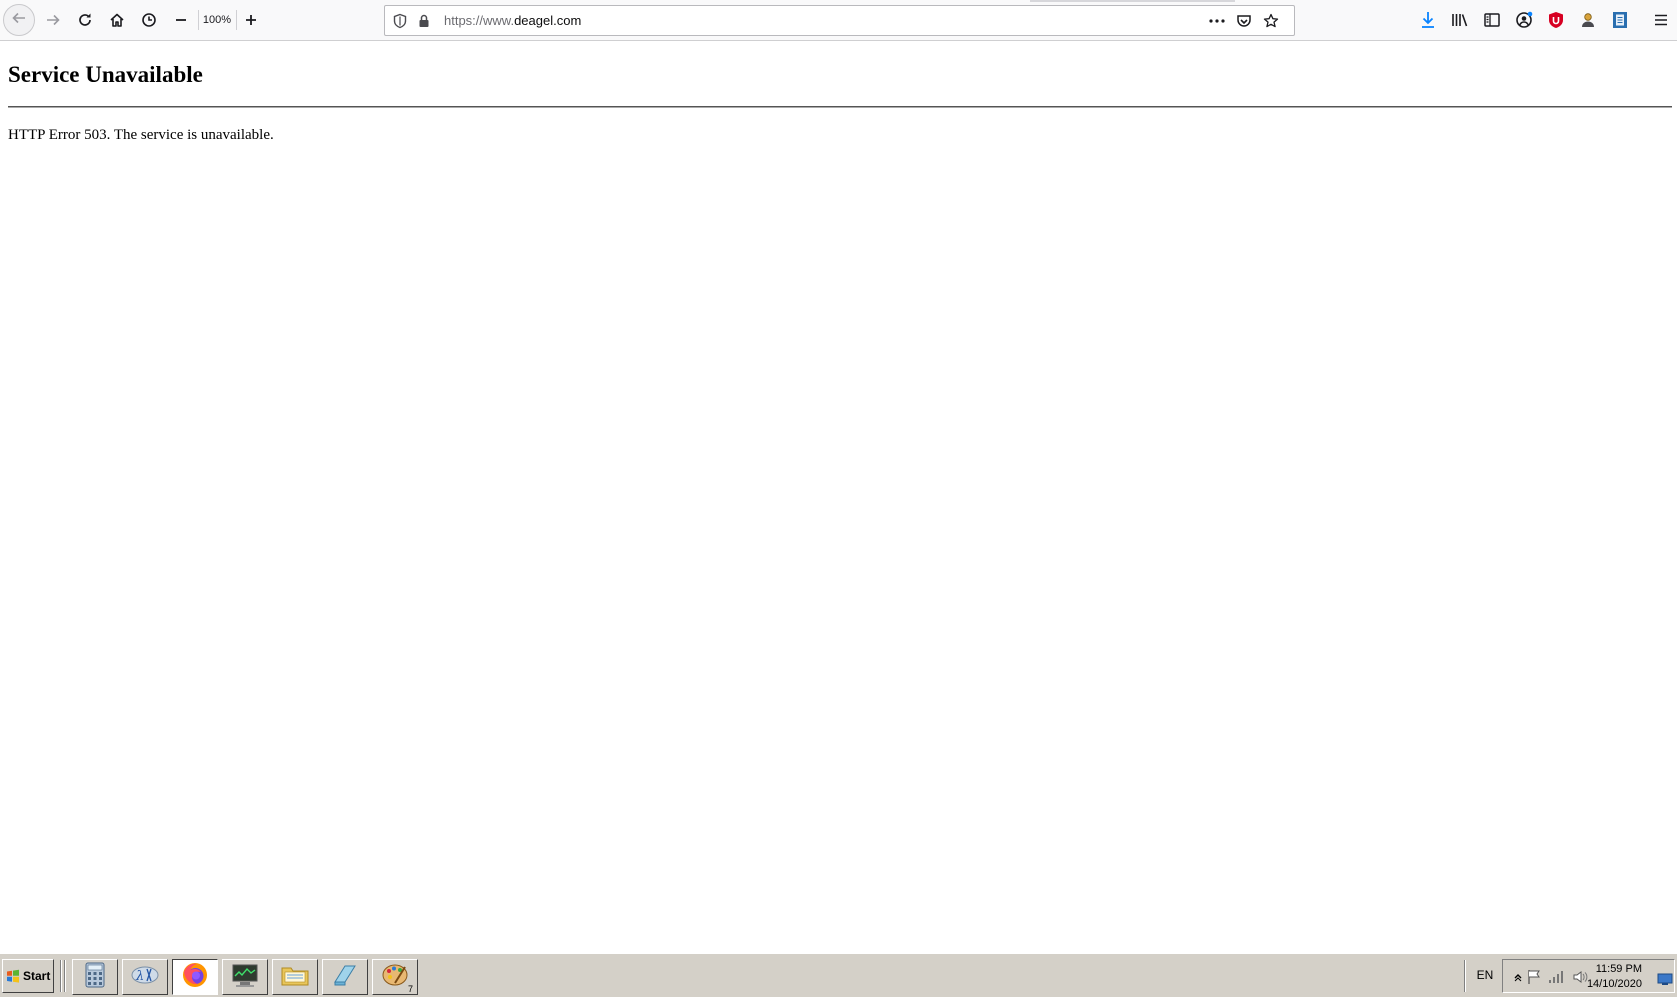  Describe the element at coordinates (838, 975) in the screenshot. I see `taskbar: Start λ 7 EN 11:59 PM 14/10/2020` at that location.